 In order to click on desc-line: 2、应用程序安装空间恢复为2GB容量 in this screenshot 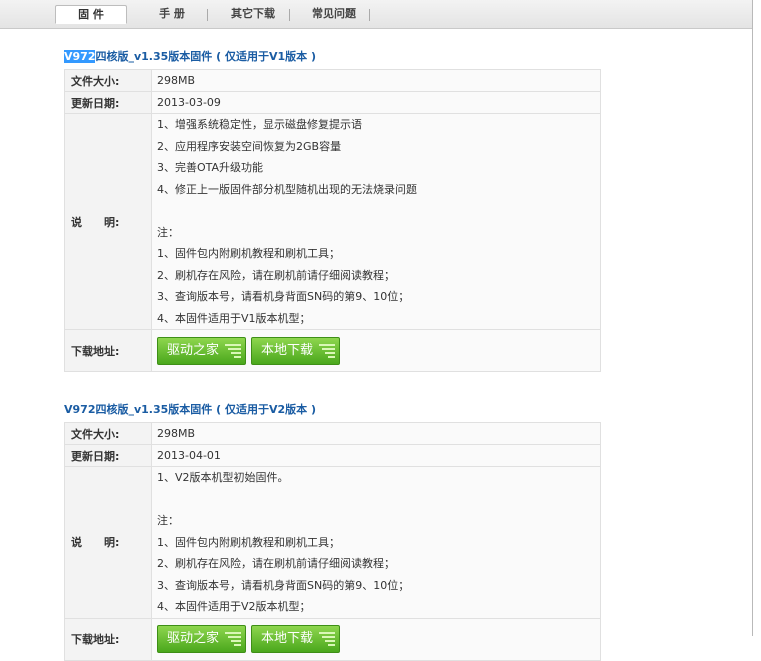, I will do `click(249, 146)`.